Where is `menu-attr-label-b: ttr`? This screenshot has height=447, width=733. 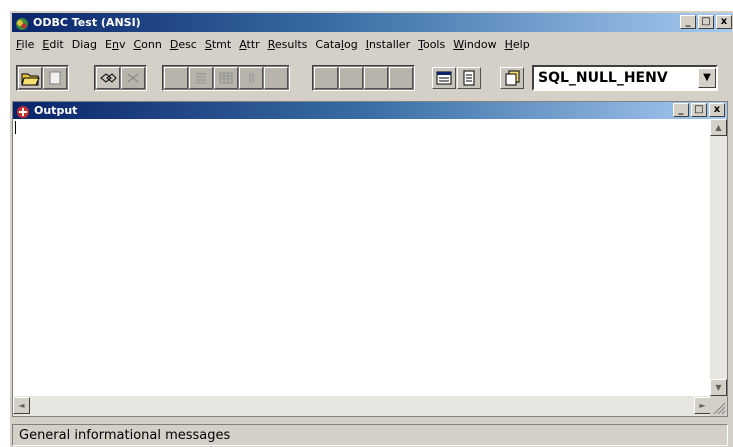
menu-attr-label-b: ttr is located at coordinates (253, 44).